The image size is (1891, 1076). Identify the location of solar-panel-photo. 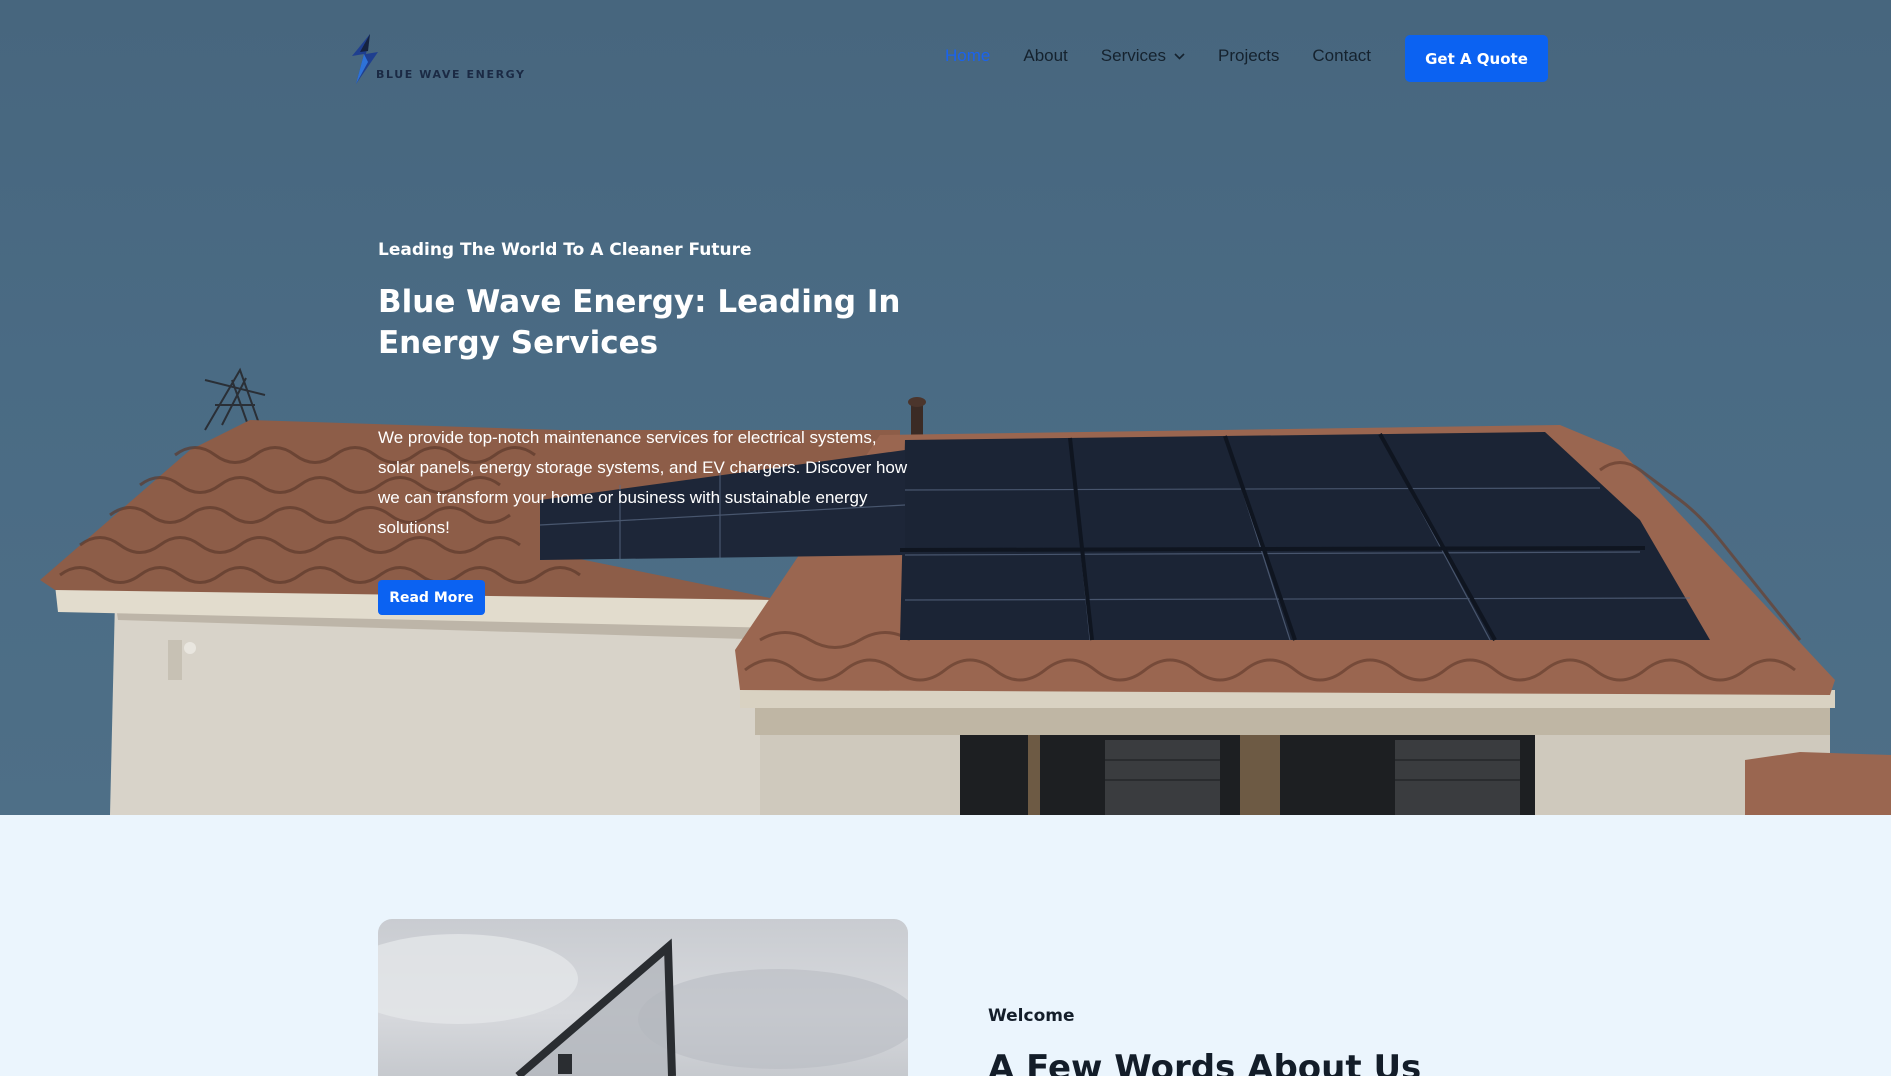
(643, 1005).